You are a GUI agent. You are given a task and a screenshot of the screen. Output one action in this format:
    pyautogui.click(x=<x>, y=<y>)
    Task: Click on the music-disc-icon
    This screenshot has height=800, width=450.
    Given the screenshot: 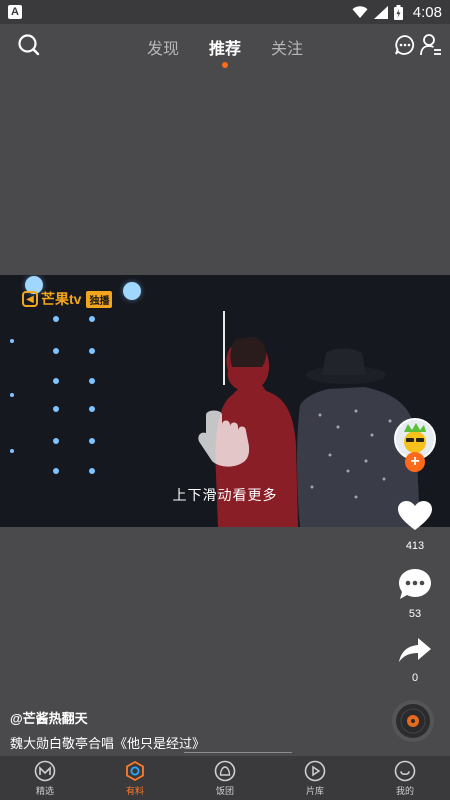 What is the action you would take?
    pyautogui.click(x=413, y=721)
    